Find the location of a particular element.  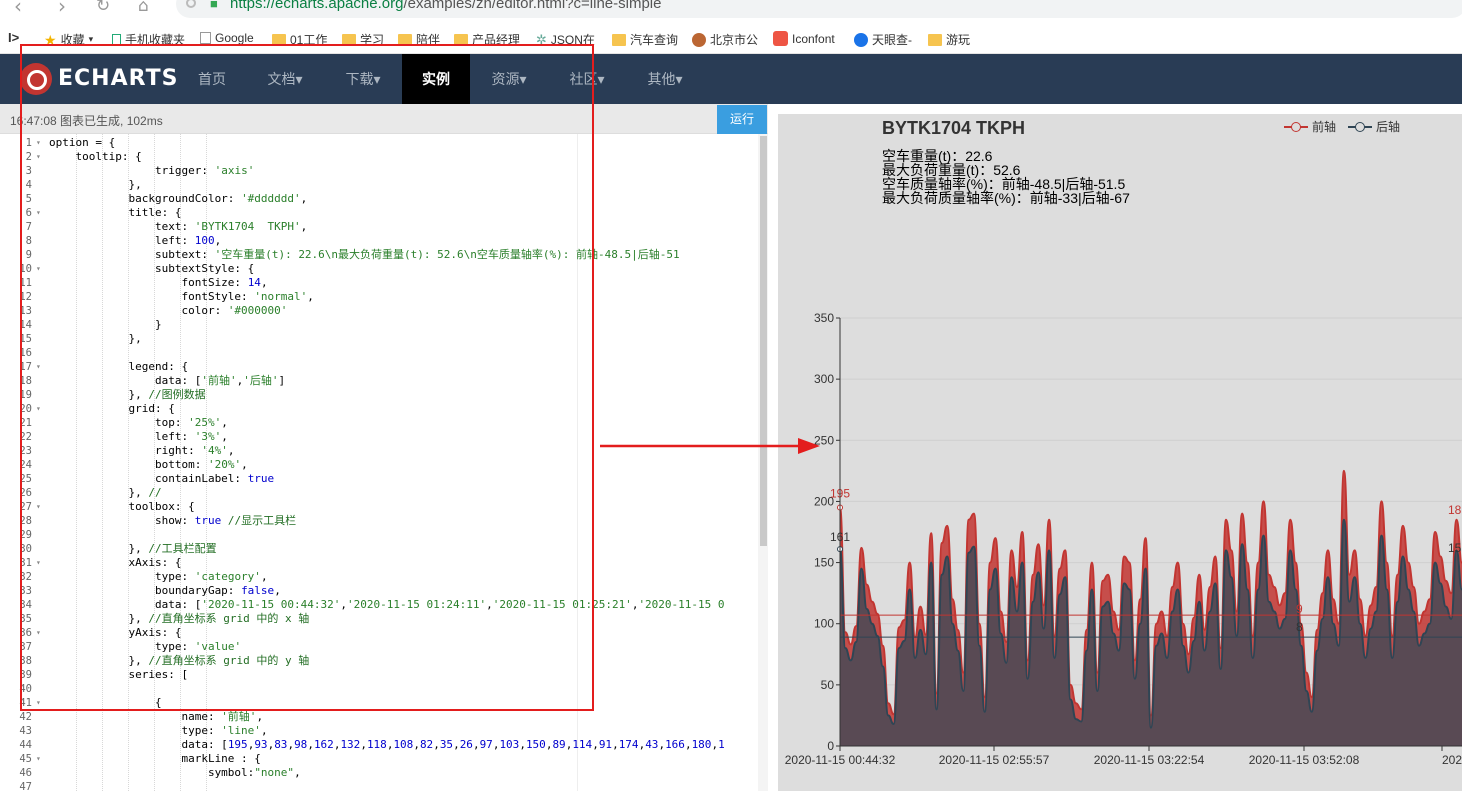

reload-icon: ↻ is located at coordinates (103, 8).